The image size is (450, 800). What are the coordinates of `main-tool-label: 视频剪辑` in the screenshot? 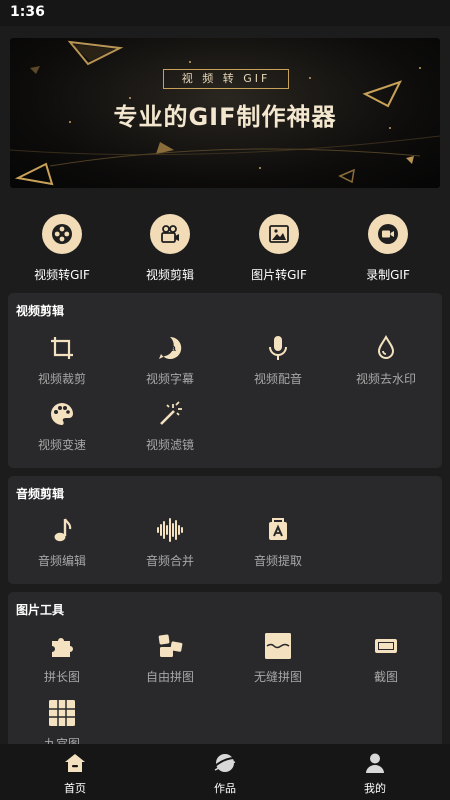 It's located at (169, 275).